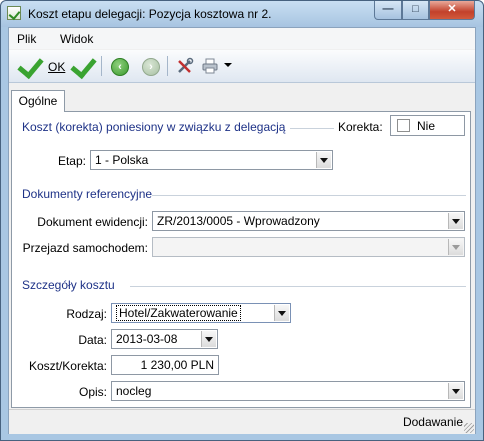  What do you see at coordinates (30, 65) in the screenshot?
I see `green-check-icon` at bounding box center [30, 65].